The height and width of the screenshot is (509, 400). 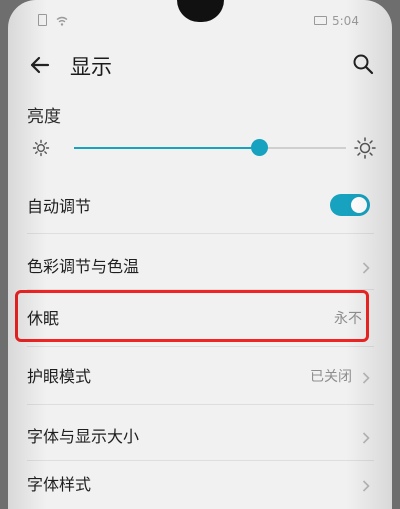 What do you see at coordinates (363, 64) in the screenshot?
I see `search-icon` at bounding box center [363, 64].